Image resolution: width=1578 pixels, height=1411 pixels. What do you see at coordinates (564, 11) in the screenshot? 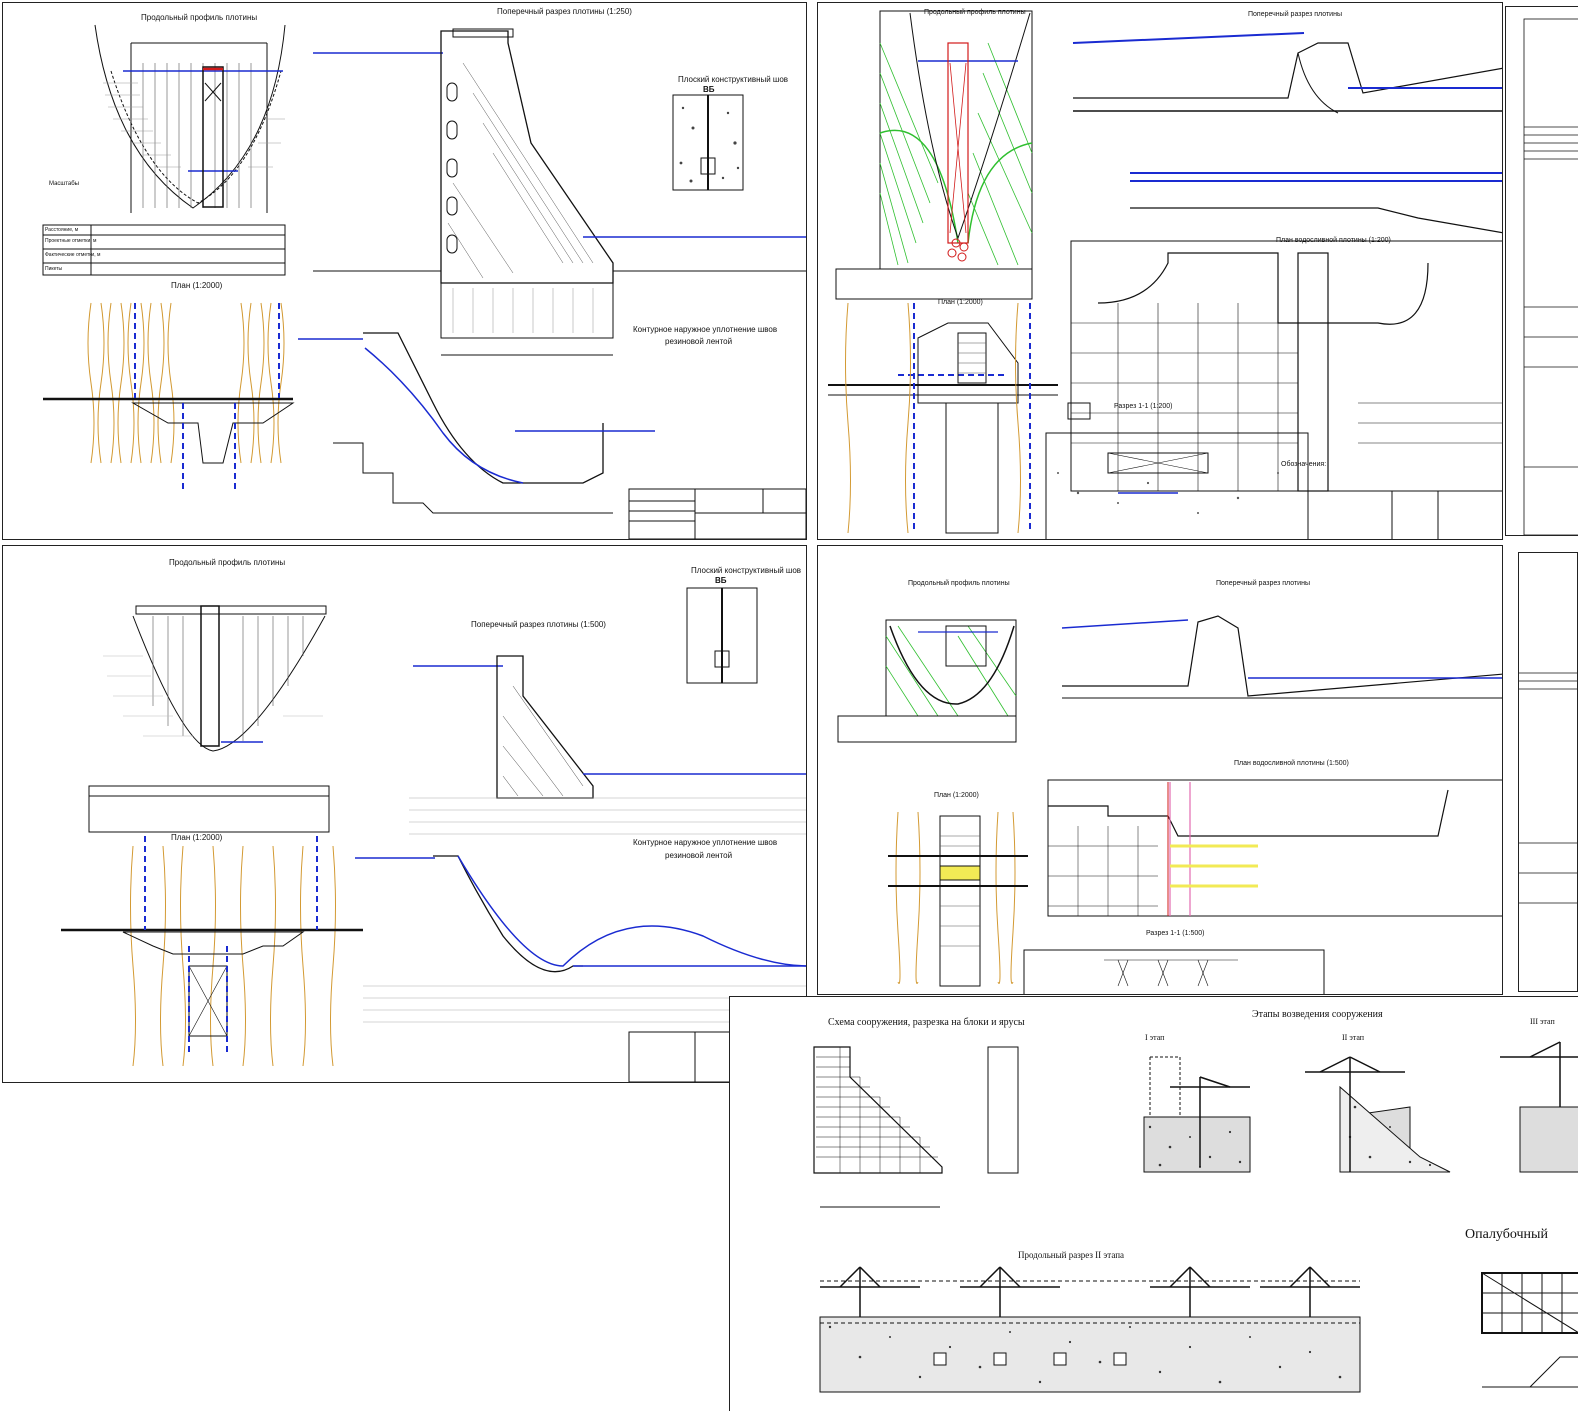
I see `sheet-1-cross-section-title: Поперечный разрез плотины (1:250)` at bounding box center [564, 11].